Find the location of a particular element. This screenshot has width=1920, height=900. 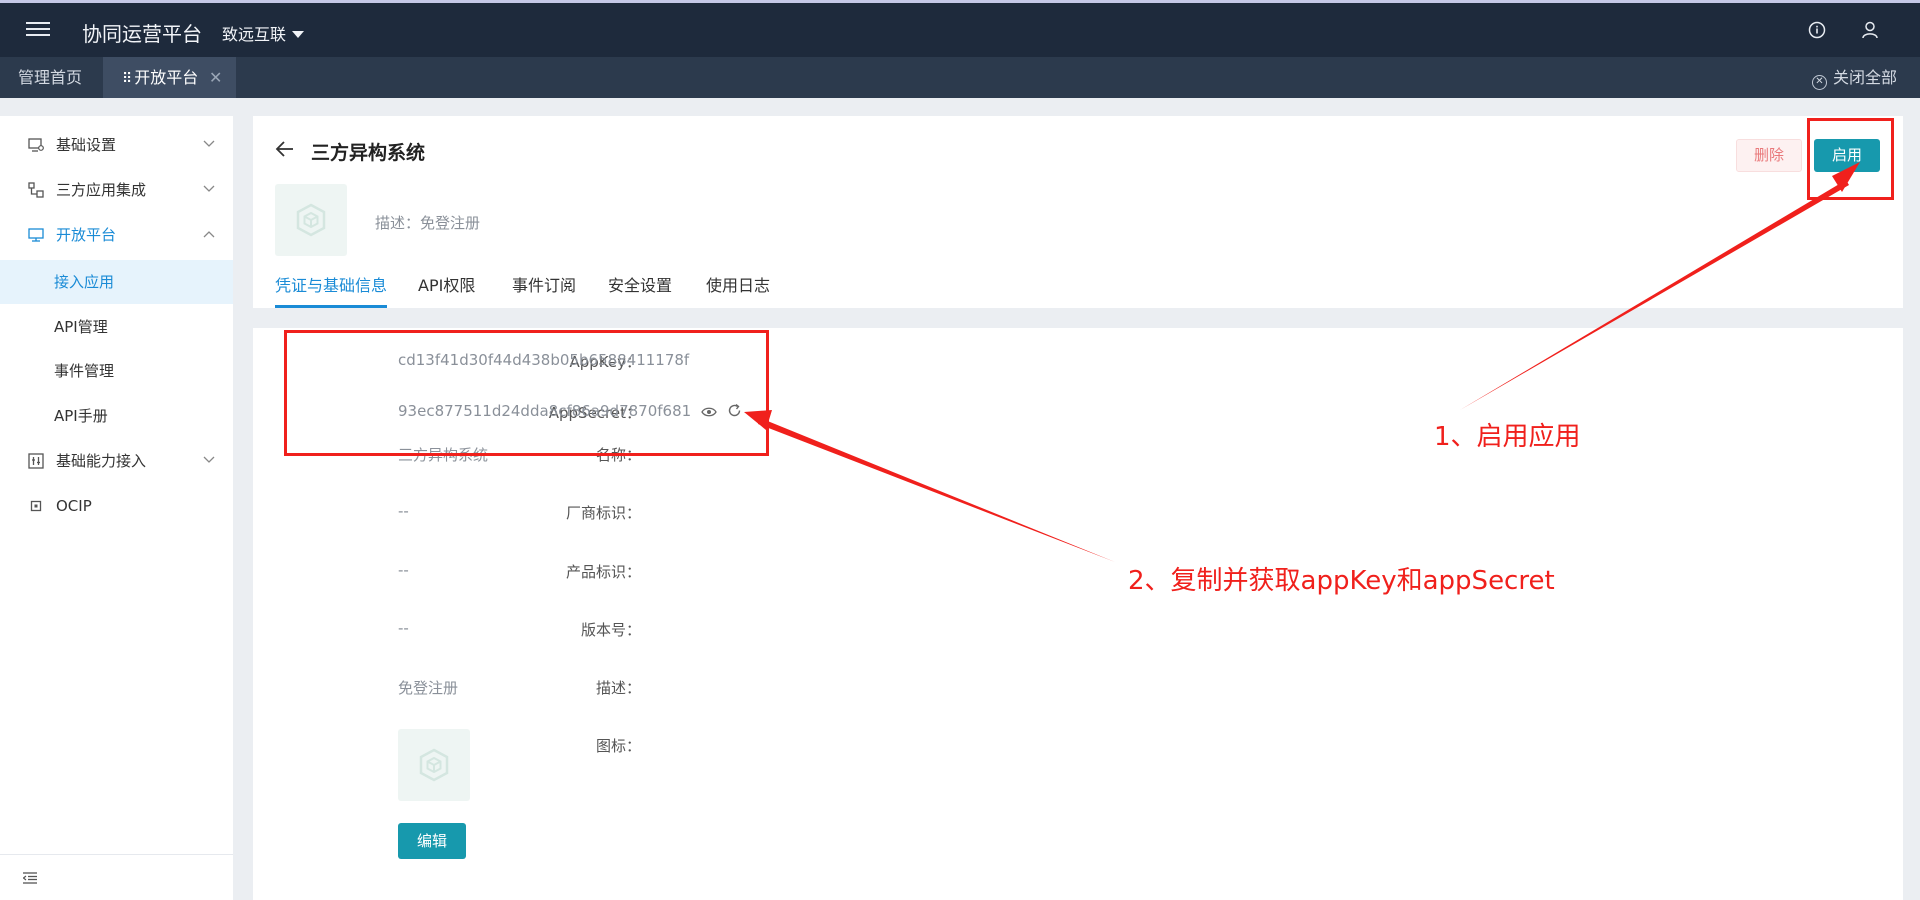

sidebar-item-label: 三方应用集成 is located at coordinates (101, 190).